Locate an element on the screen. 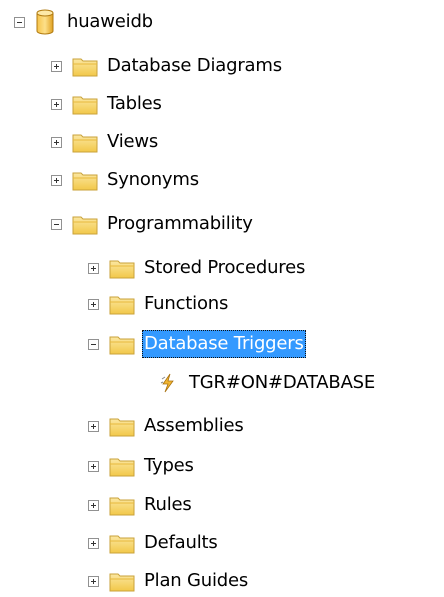  tree-node-label: Types is located at coordinates (169, 465).